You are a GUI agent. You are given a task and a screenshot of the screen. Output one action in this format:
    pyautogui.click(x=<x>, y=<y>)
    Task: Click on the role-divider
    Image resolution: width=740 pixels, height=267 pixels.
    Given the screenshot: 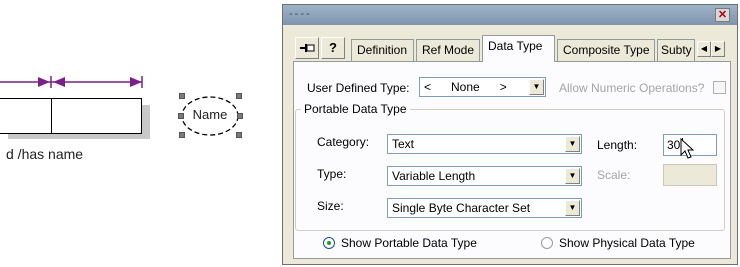 What is the action you would take?
    pyautogui.click(x=51, y=116)
    